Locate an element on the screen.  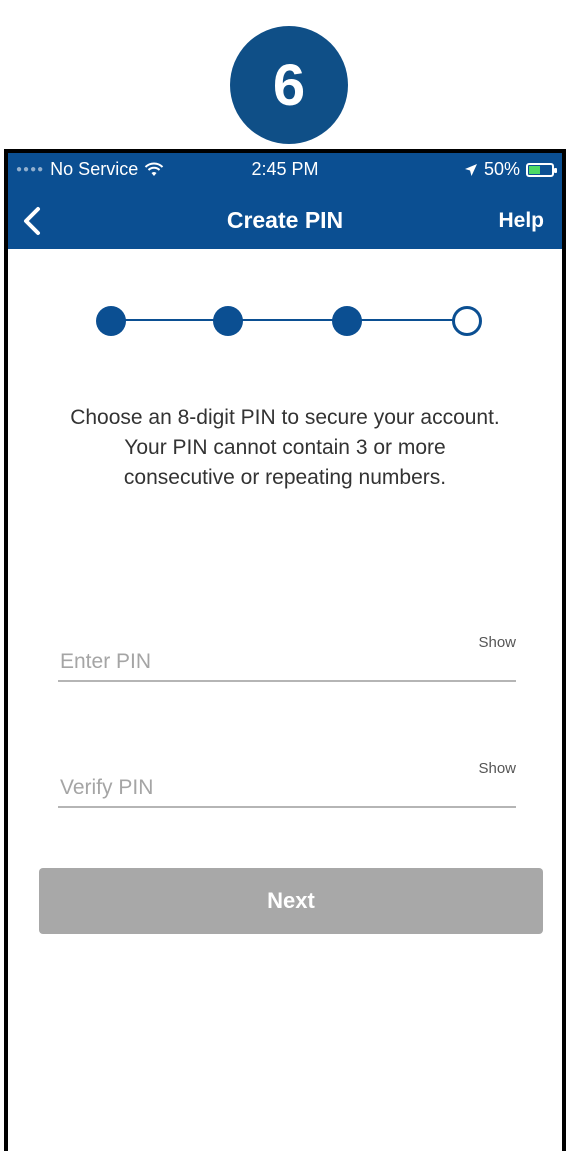
verify-pin-field: Show is located at coordinates (287, 782).